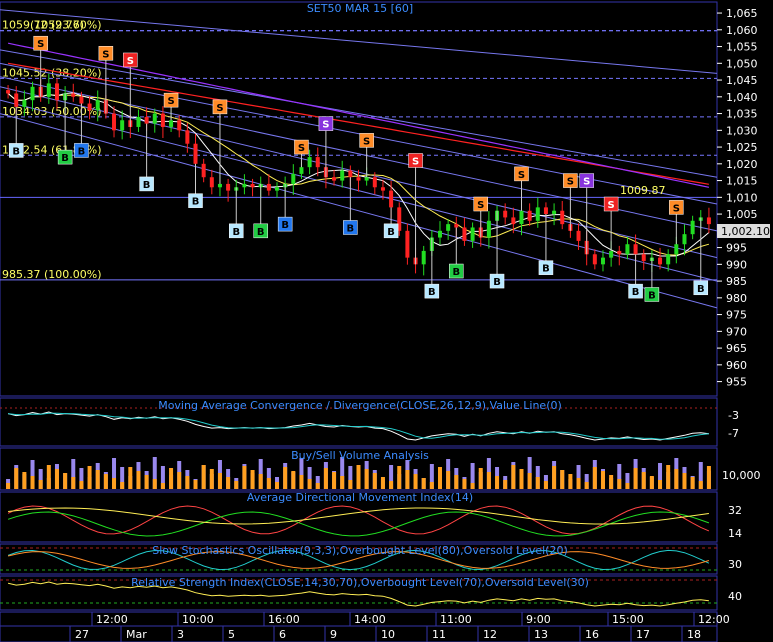 The width and height of the screenshot is (773, 642). What do you see at coordinates (733, 433) in the screenshot?
I see `macd-tick-2: -7` at bounding box center [733, 433].